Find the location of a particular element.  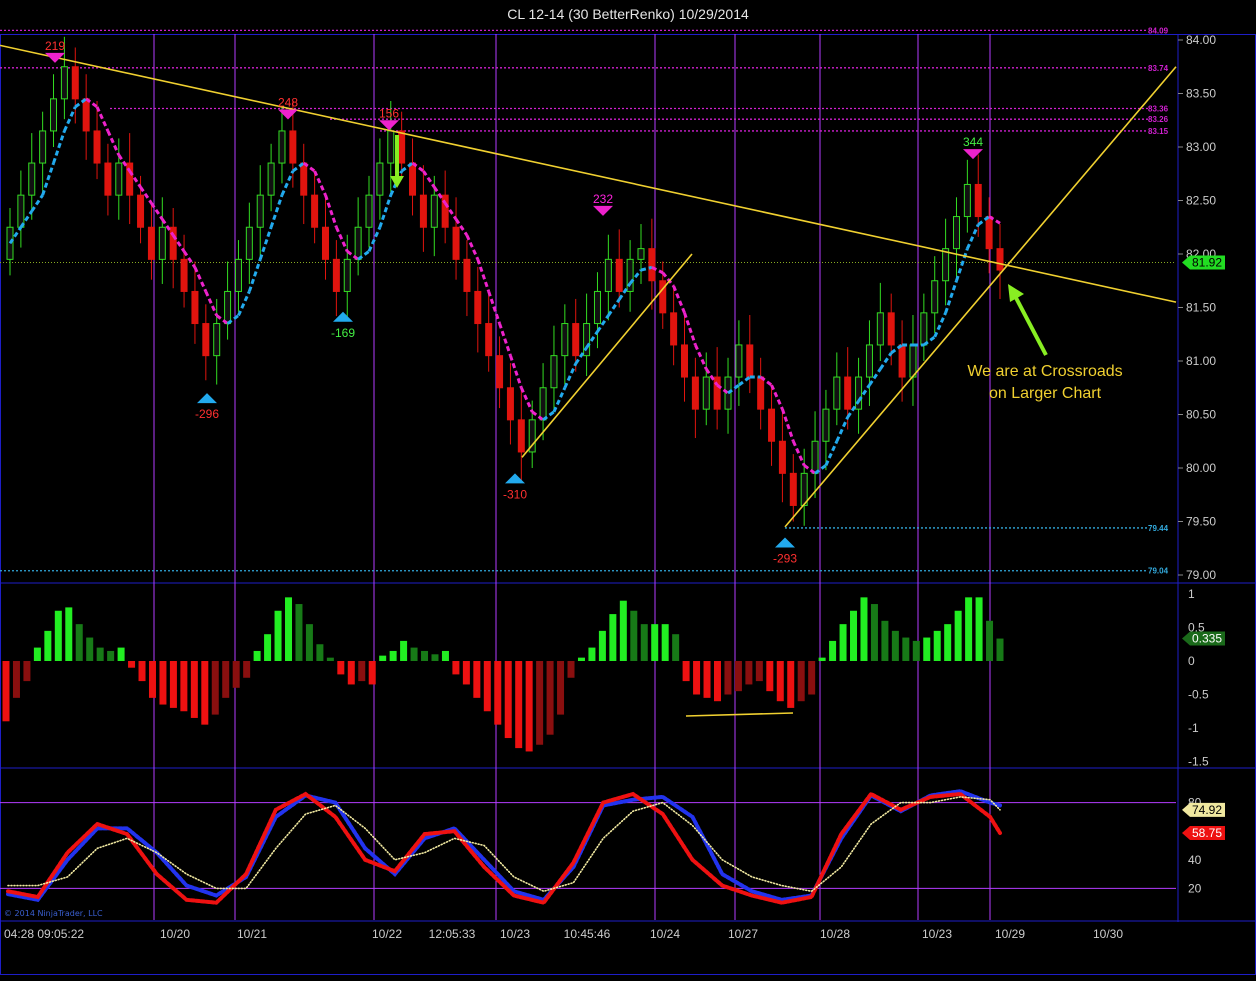

time-axis-label: 10/30 is located at coordinates (1108, 934).